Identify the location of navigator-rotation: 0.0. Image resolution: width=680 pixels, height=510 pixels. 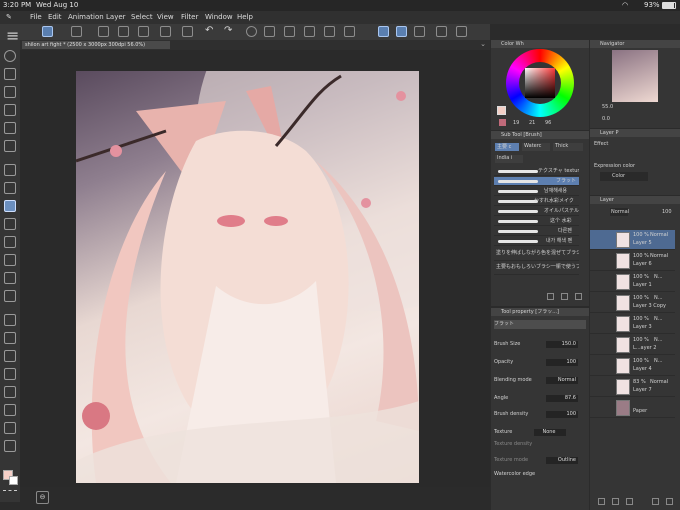
(606, 119).